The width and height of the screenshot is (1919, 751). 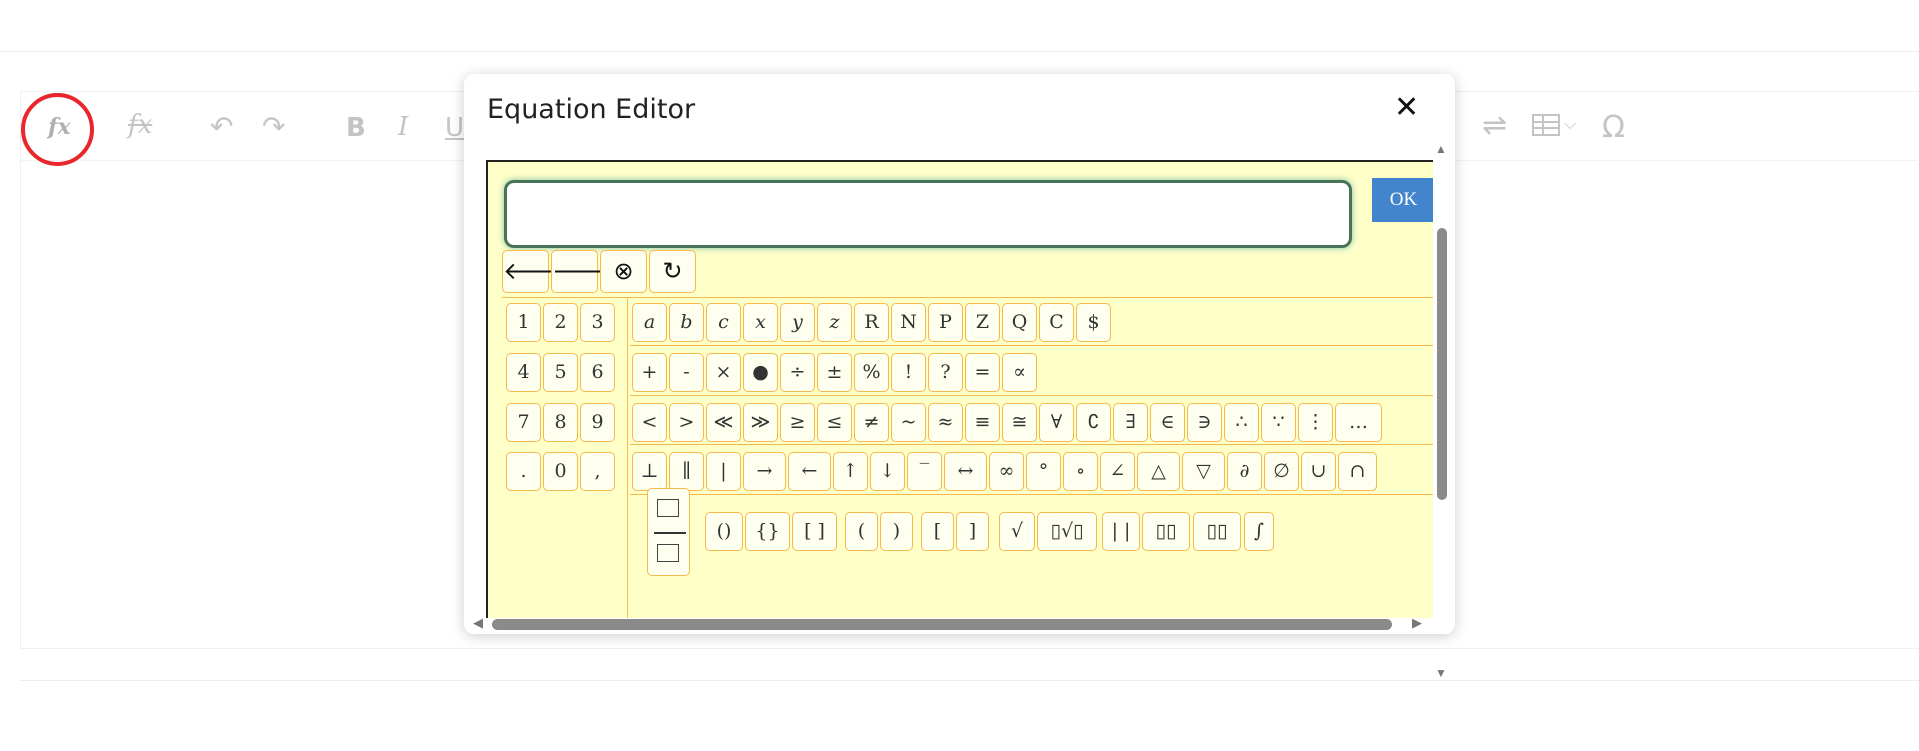 What do you see at coordinates (797, 372) in the screenshot?
I see `symbol-button: ÷` at bounding box center [797, 372].